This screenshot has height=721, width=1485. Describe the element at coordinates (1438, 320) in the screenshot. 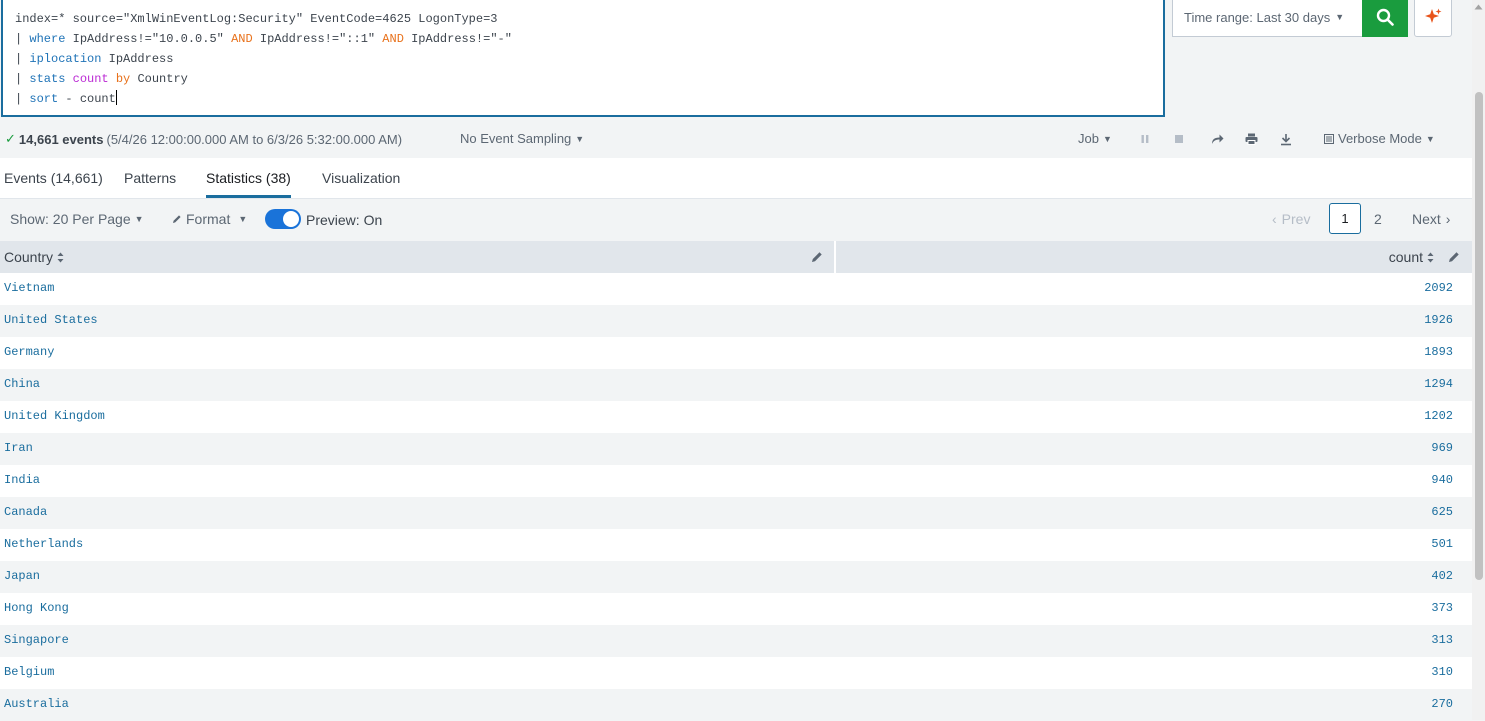

I see `cell-count: 1926` at that location.